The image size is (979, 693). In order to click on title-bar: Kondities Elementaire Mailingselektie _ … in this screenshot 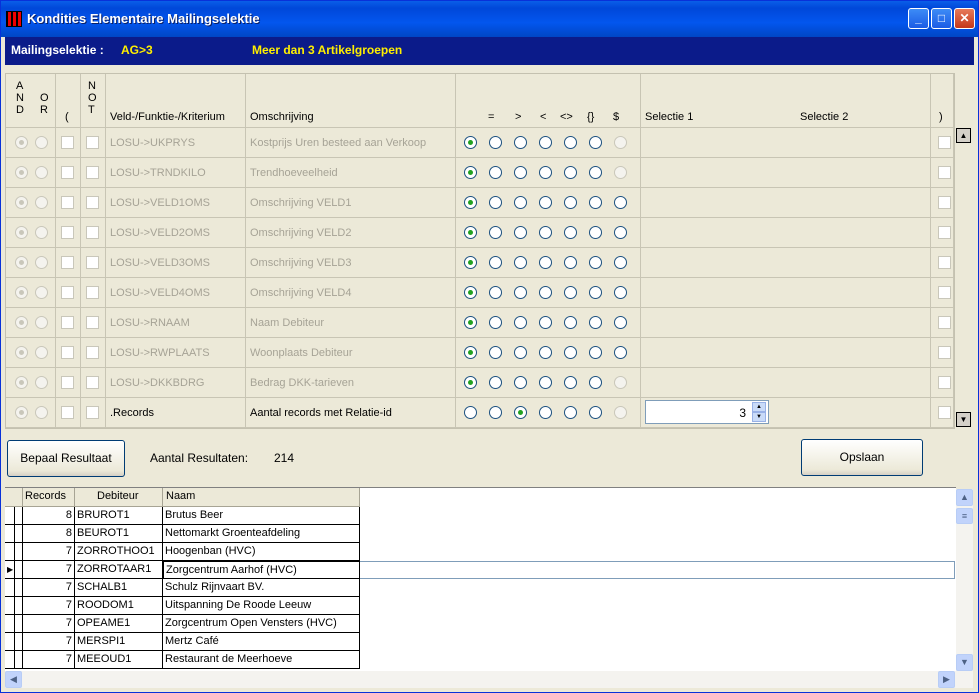, I will do `click(489, 19)`.